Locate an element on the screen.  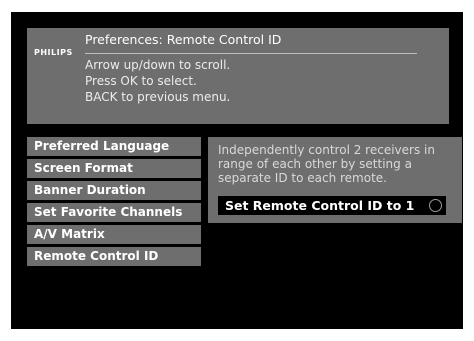
radio-unselected-icon is located at coordinates (435, 205).